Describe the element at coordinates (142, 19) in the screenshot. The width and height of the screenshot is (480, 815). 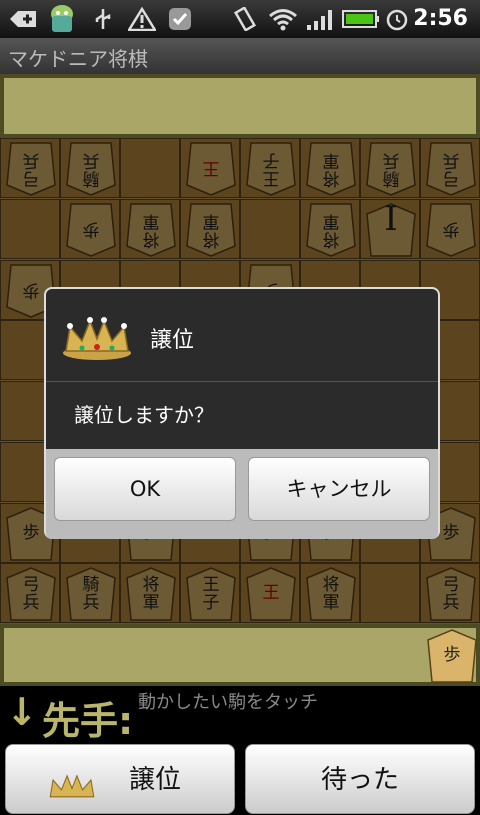
I see `warning-icon` at that location.